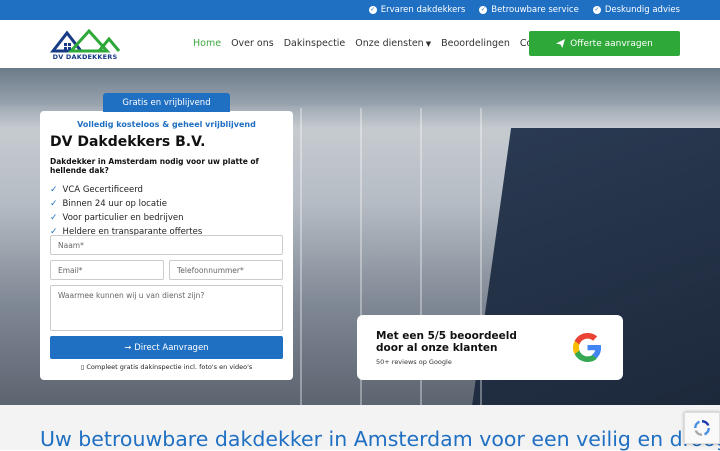 The height and width of the screenshot is (451, 720). What do you see at coordinates (166, 347) in the screenshot?
I see `submit-button: ➞ Direct Aanvragen` at bounding box center [166, 347].